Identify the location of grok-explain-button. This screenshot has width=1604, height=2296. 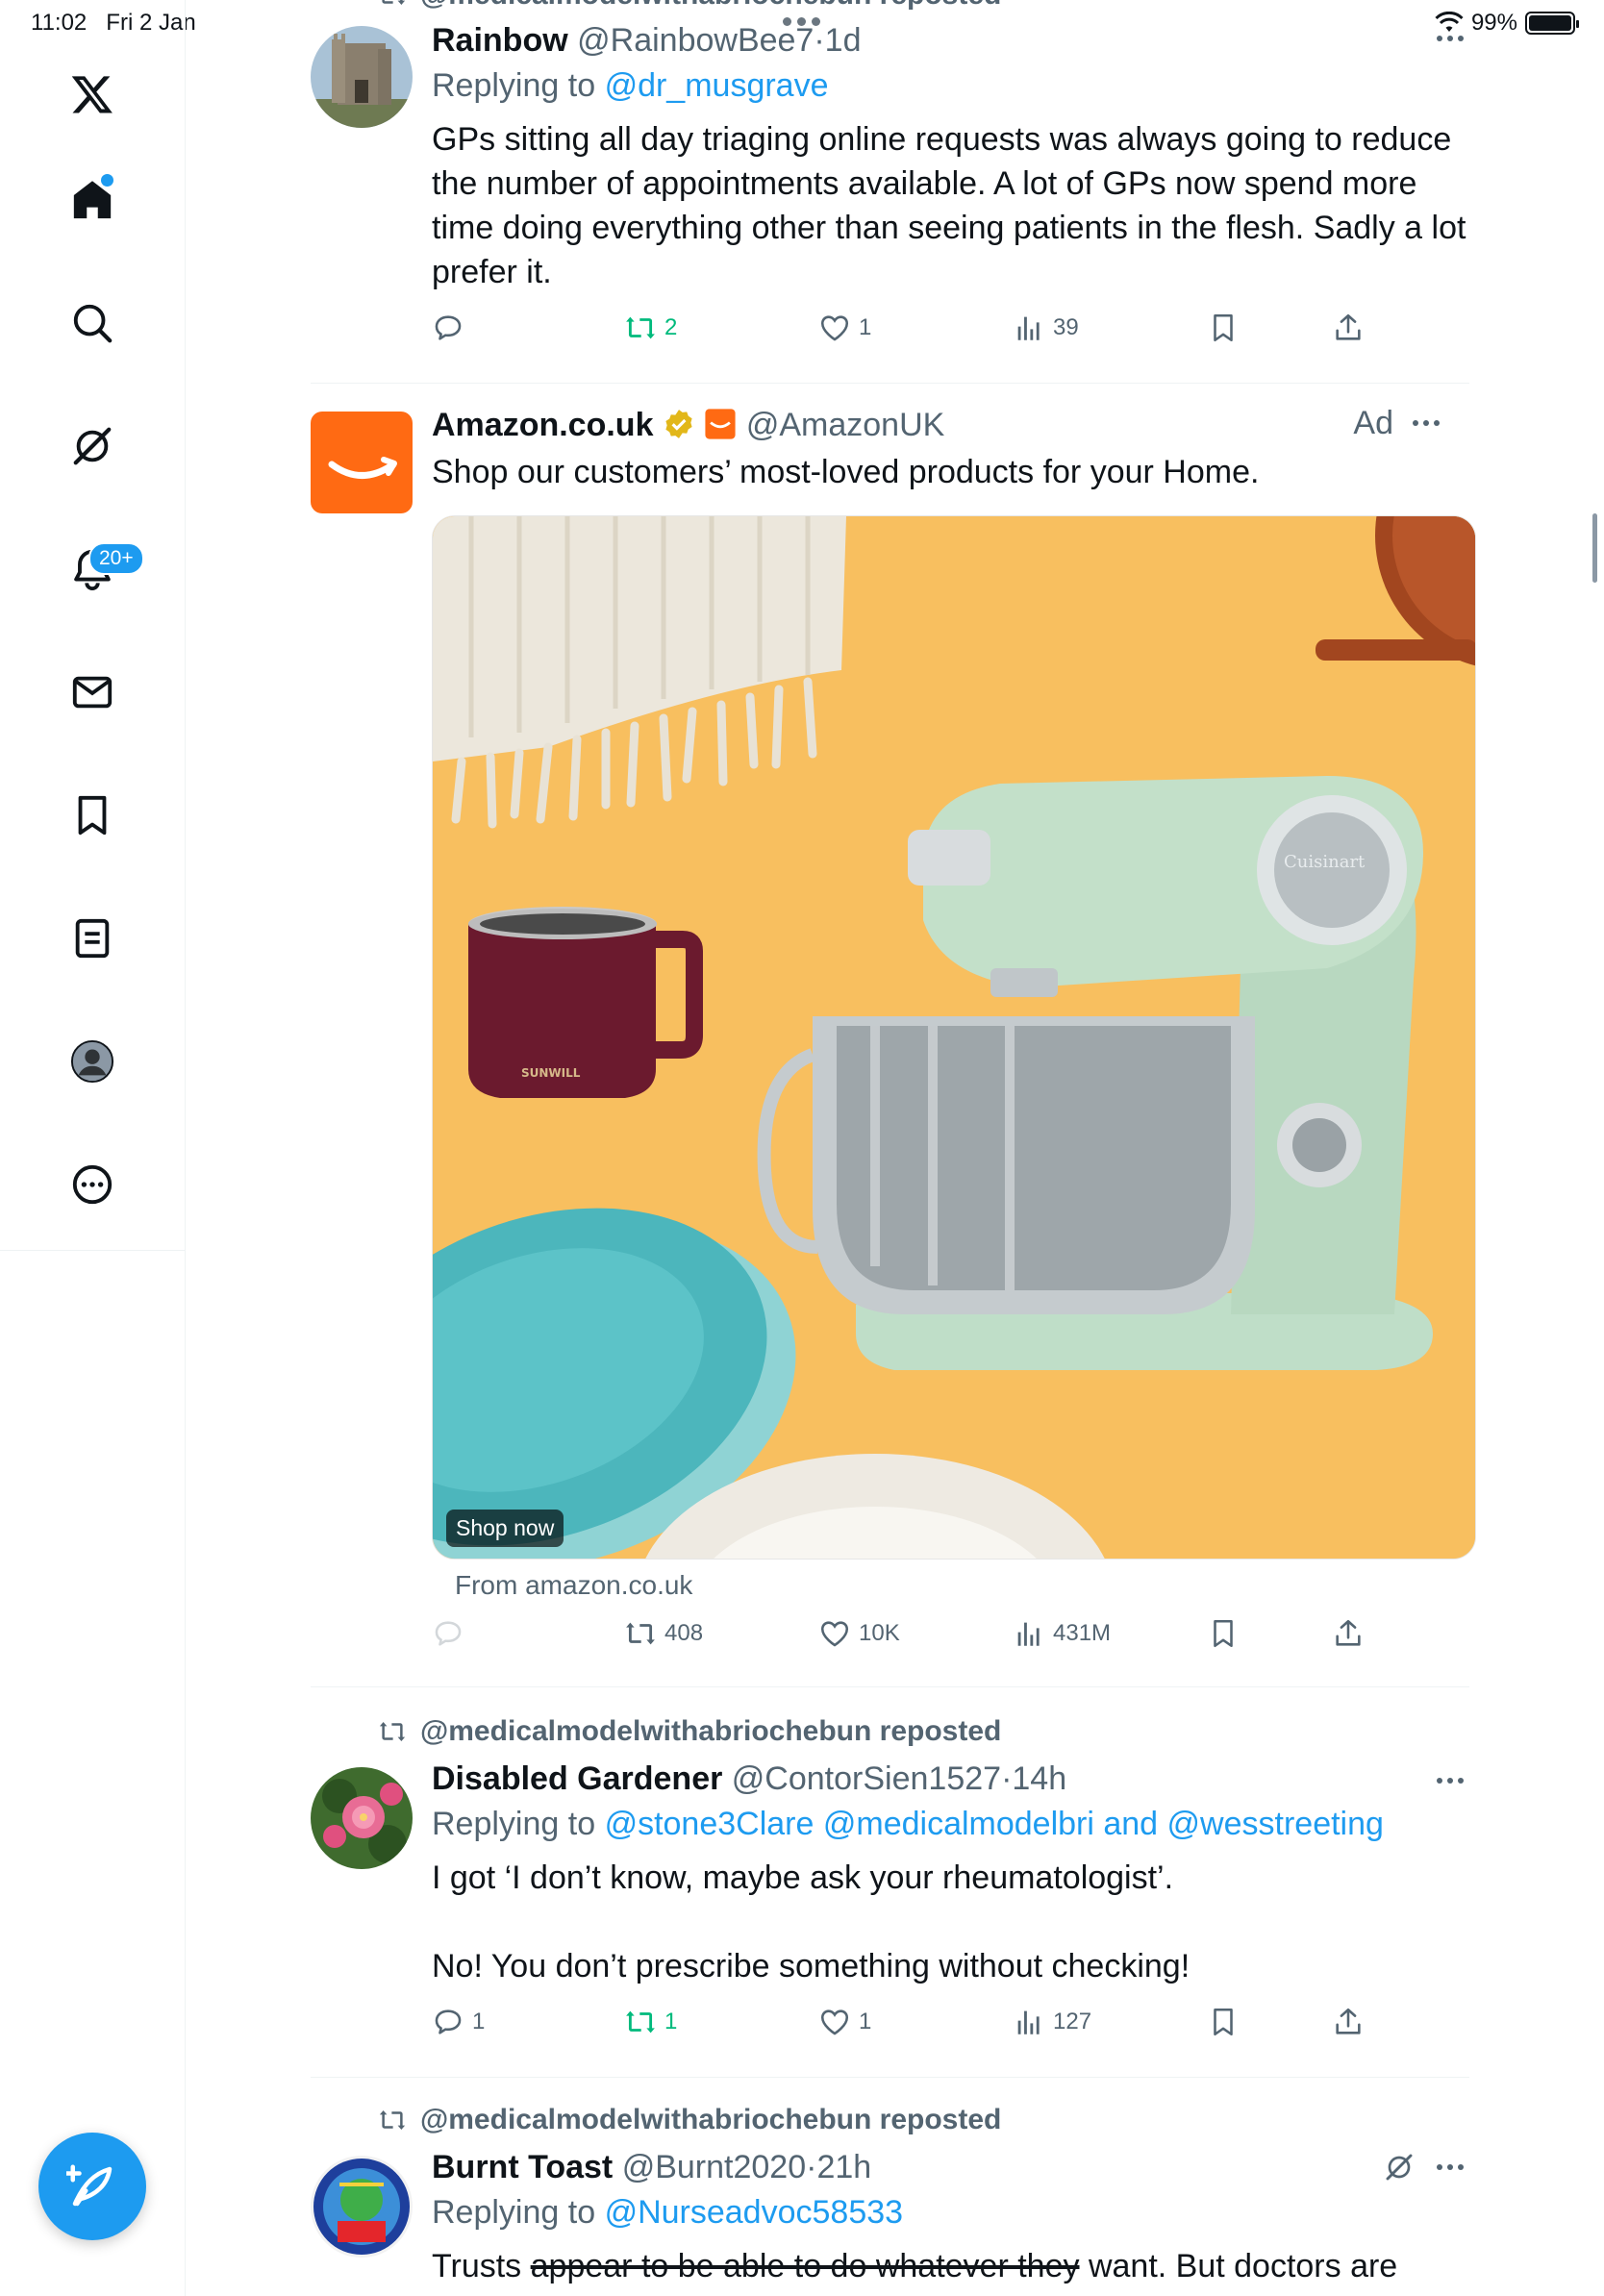
(1399, 2167).